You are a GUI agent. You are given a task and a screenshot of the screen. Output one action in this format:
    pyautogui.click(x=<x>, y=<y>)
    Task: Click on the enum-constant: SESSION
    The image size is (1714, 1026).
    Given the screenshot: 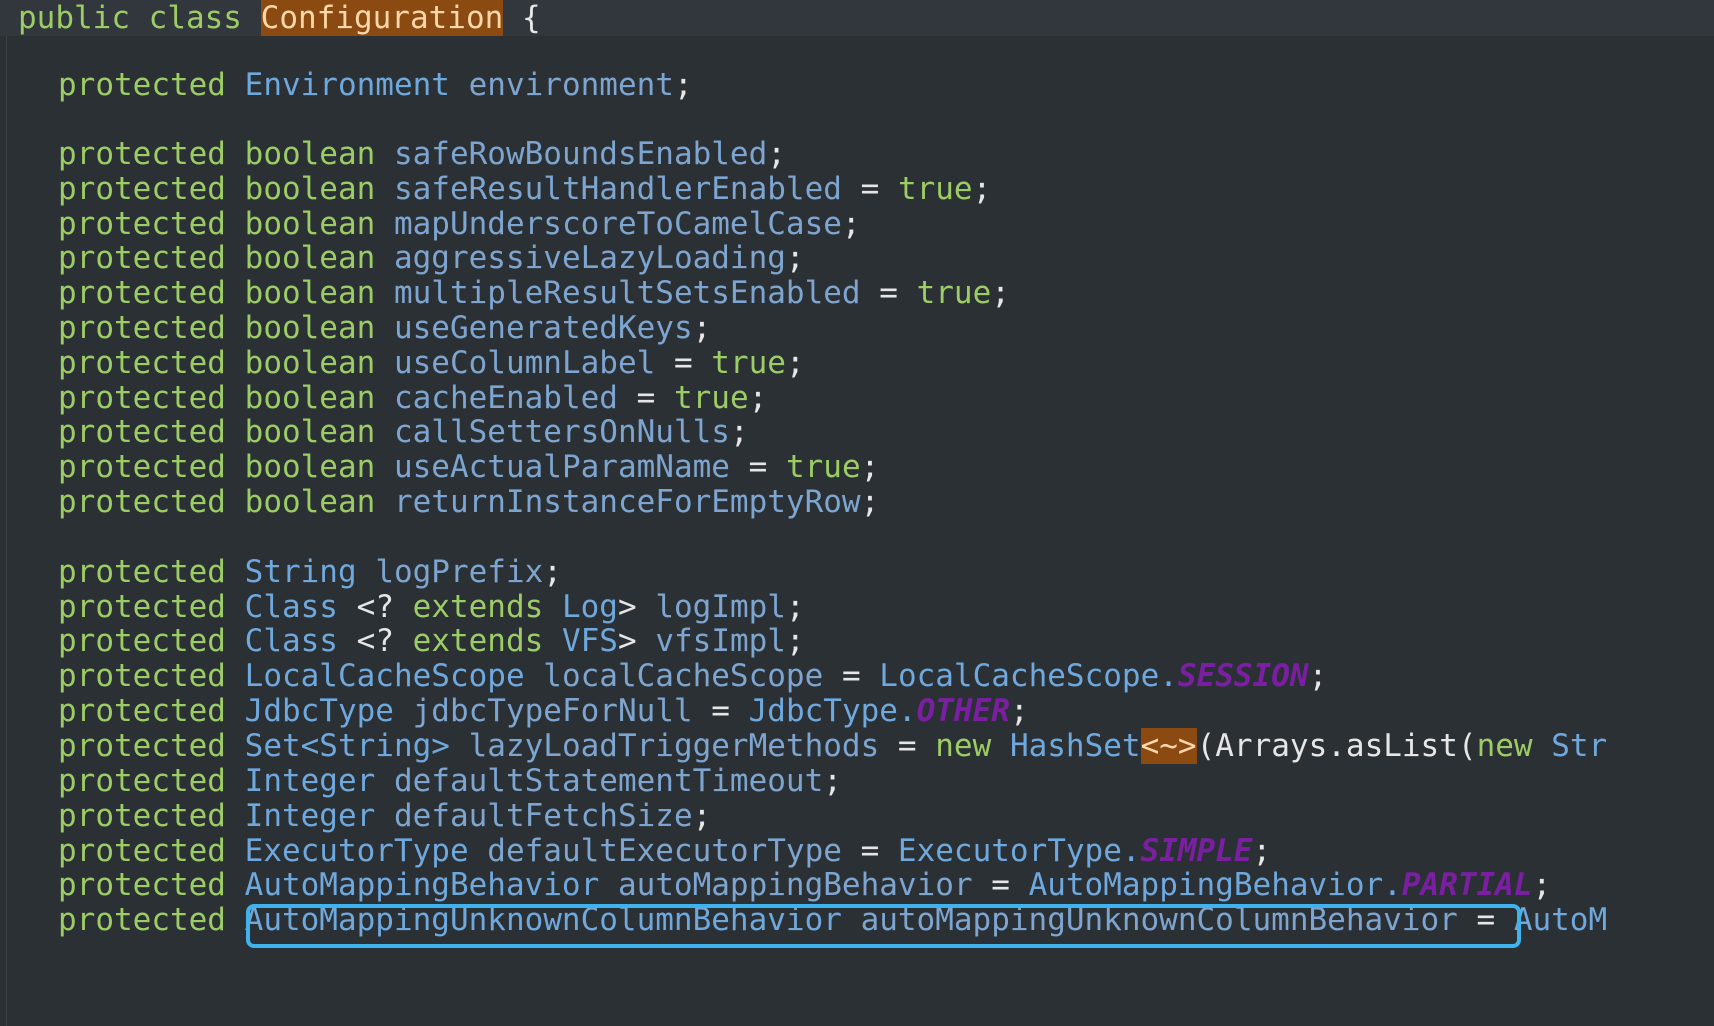 What is the action you would take?
    pyautogui.click(x=1243, y=676)
    